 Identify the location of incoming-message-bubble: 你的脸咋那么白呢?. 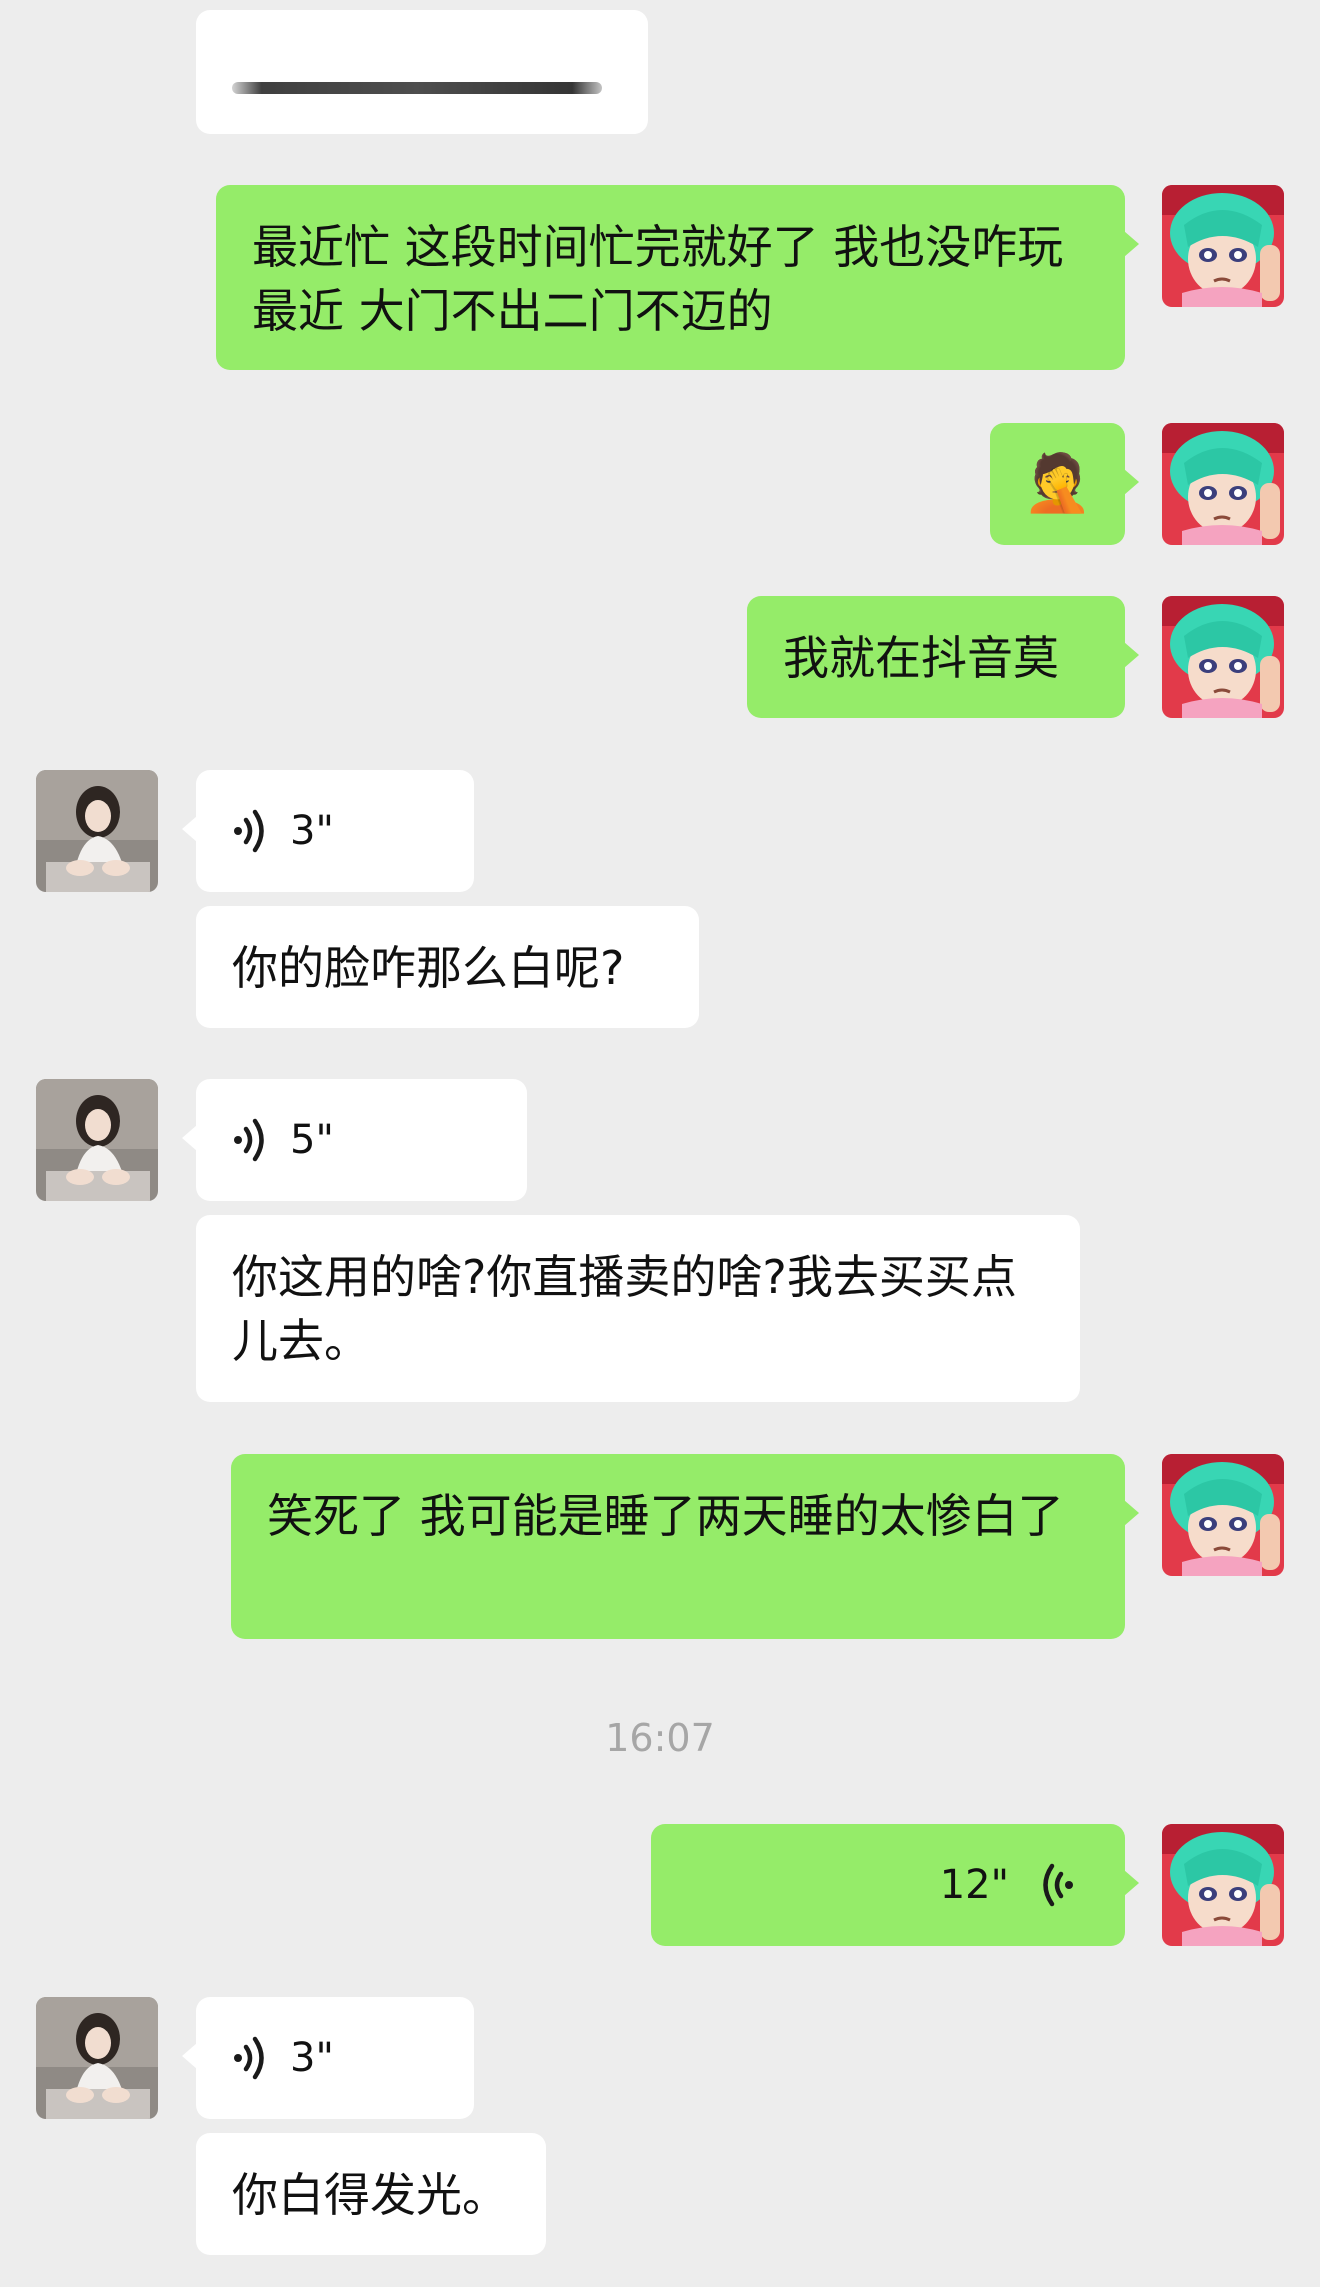
(447, 967).